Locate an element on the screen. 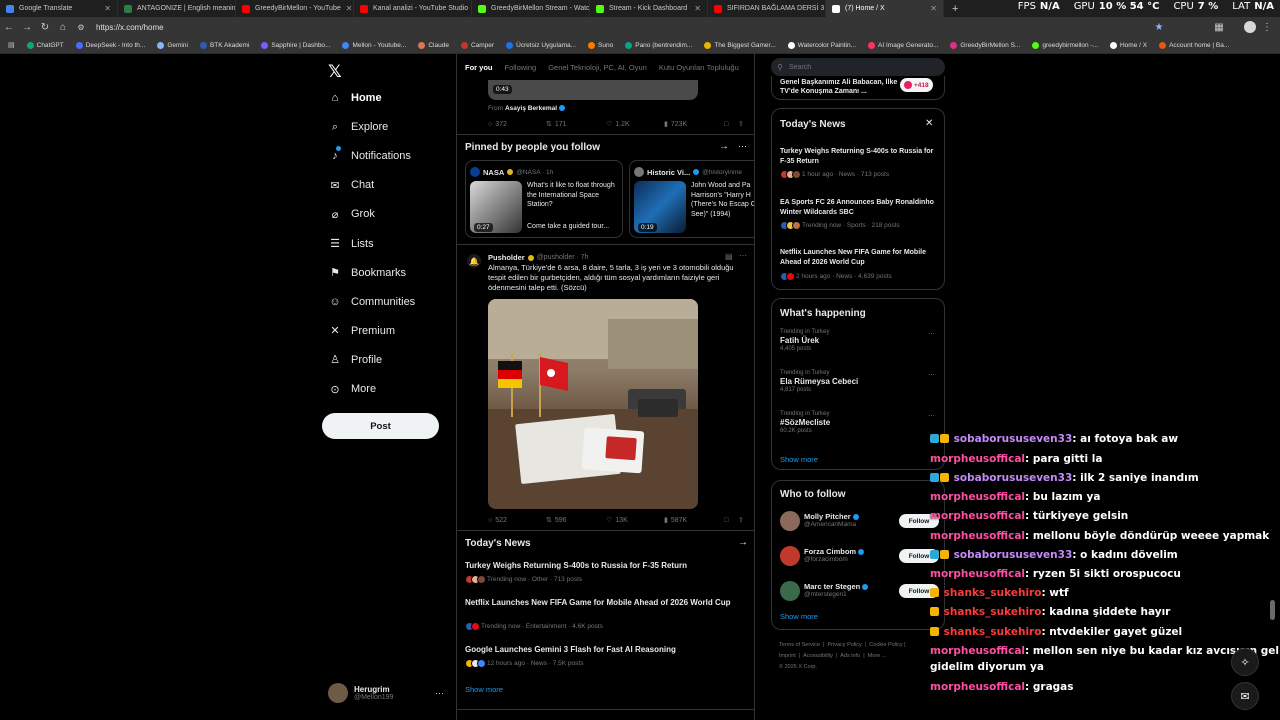 The width and height of the screenshot is (1280, 720). browser-tab: Google Translate ✕ is located at coordinates (59, 8).